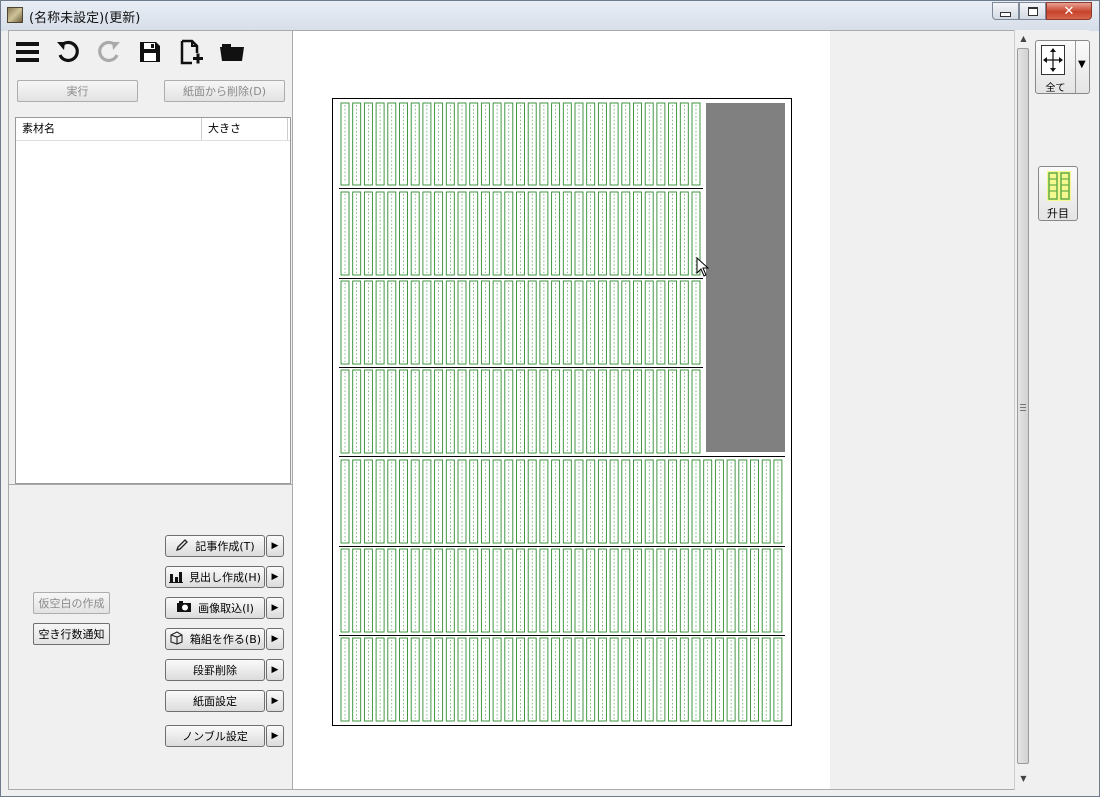 The width and height of the screenshot is (1100, 797). What do you see at coordinates (68, 52) in the screenshot?
I see `undo-icon` at bounding box center [68, 52].